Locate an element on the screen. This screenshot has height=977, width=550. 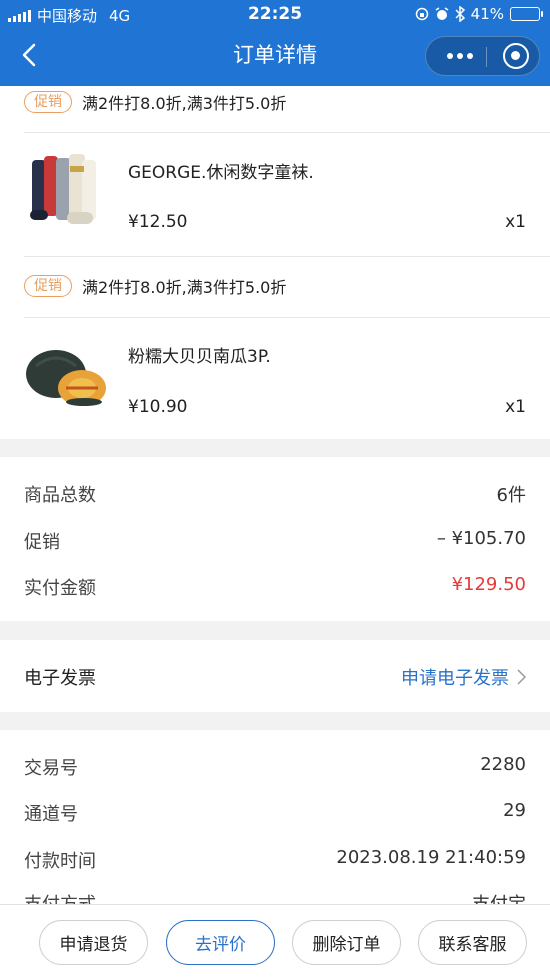
write-review-button: 去评价 is located at coordinates (220, 942).